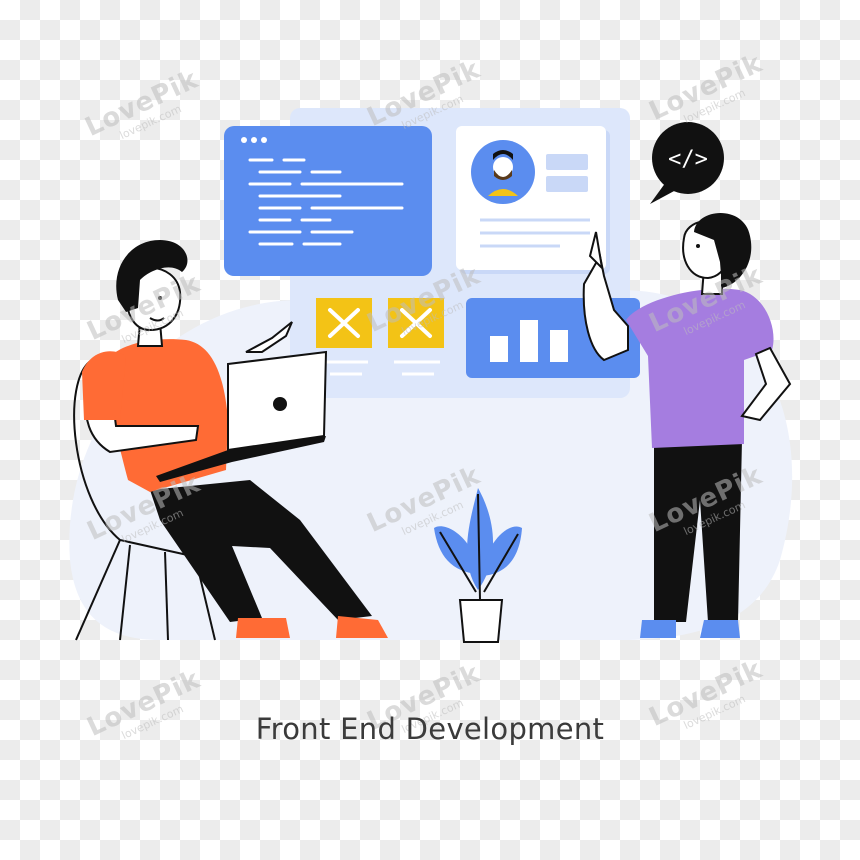  I want to click on code-window, so click(328, 201).